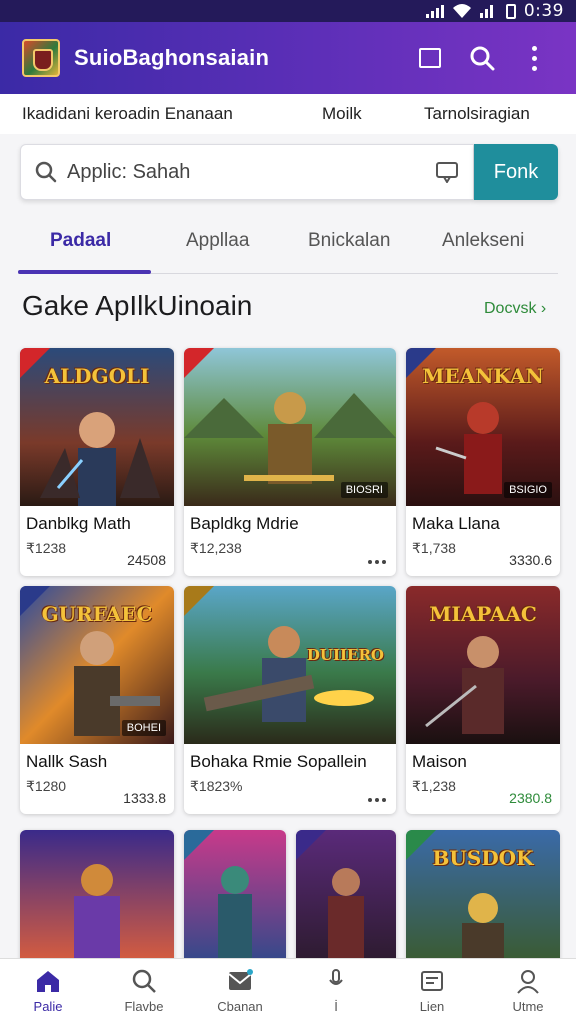 This screenshot has height=1024, width=576. Describe the element at coordinates (137, 305) in the screenshot. I see `section-title: Gake ApIlkUinoain` at that location.